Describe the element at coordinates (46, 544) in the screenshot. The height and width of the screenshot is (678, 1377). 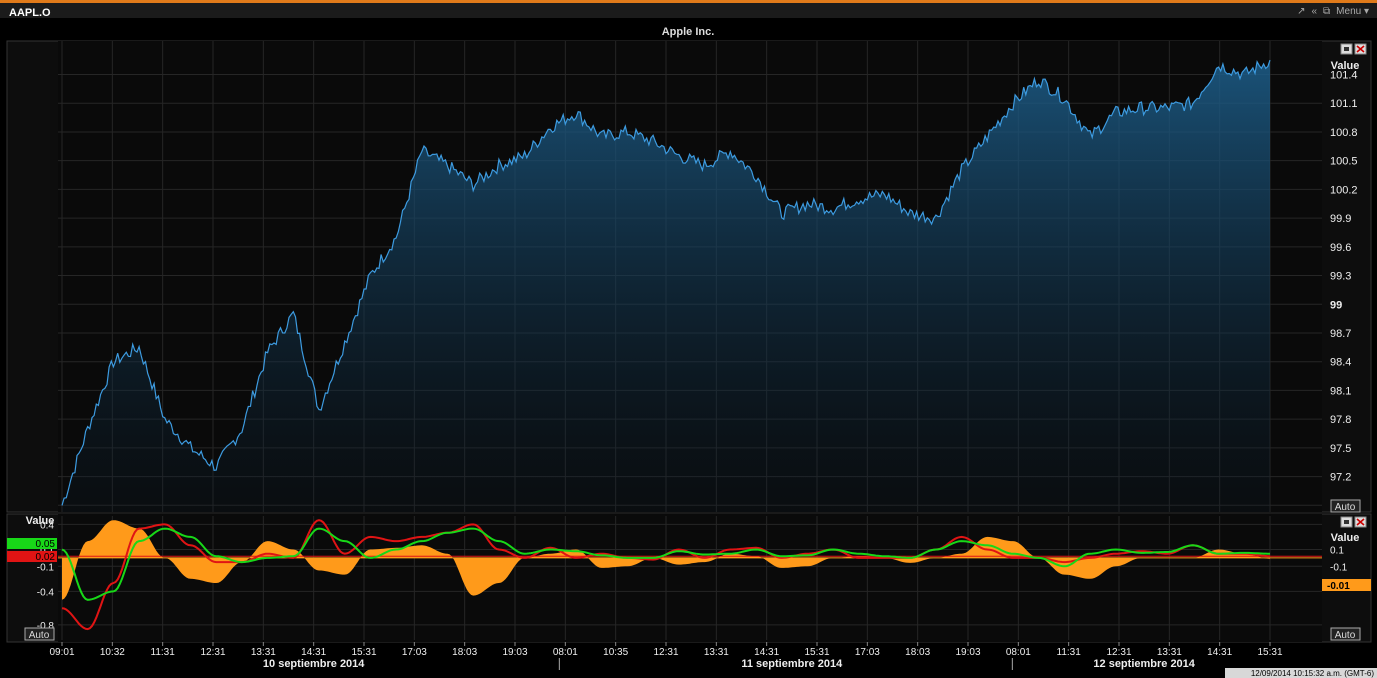
I see `green-tag-text: 0.05` at that location.